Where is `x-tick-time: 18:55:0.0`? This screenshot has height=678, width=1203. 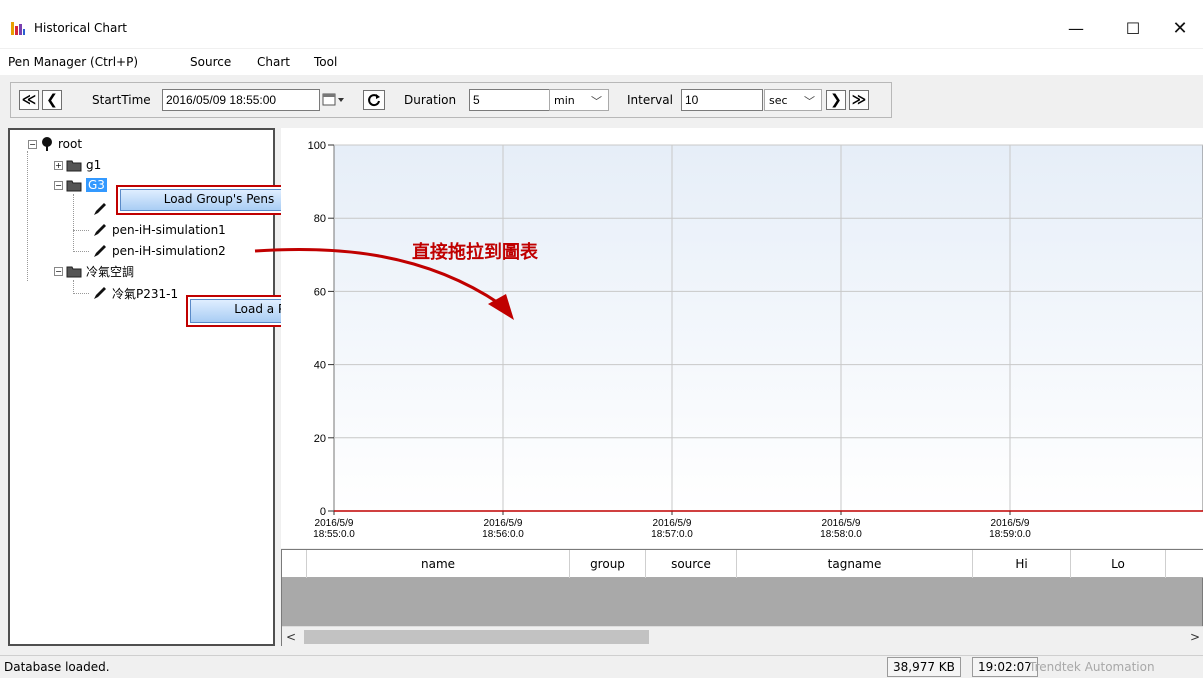 x-tick-time: 18:55:0.0 is located at coordinates (334, 534).